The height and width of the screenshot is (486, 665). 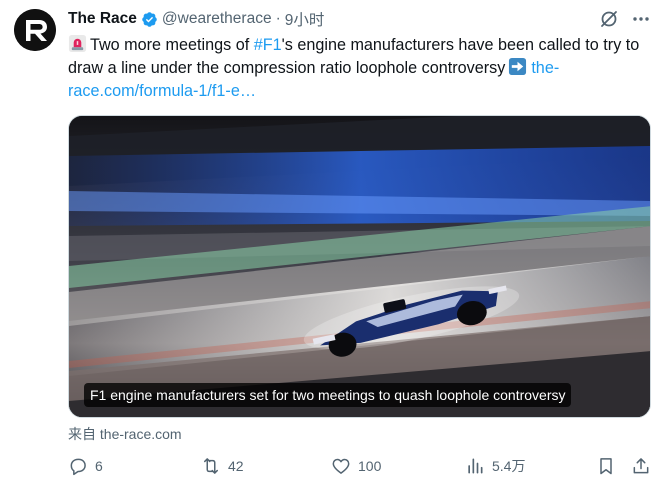 What do you see at coordinates (149, 19) in the screenshot?
I see `verified-badge-icon` at bounding box center [149, 19].